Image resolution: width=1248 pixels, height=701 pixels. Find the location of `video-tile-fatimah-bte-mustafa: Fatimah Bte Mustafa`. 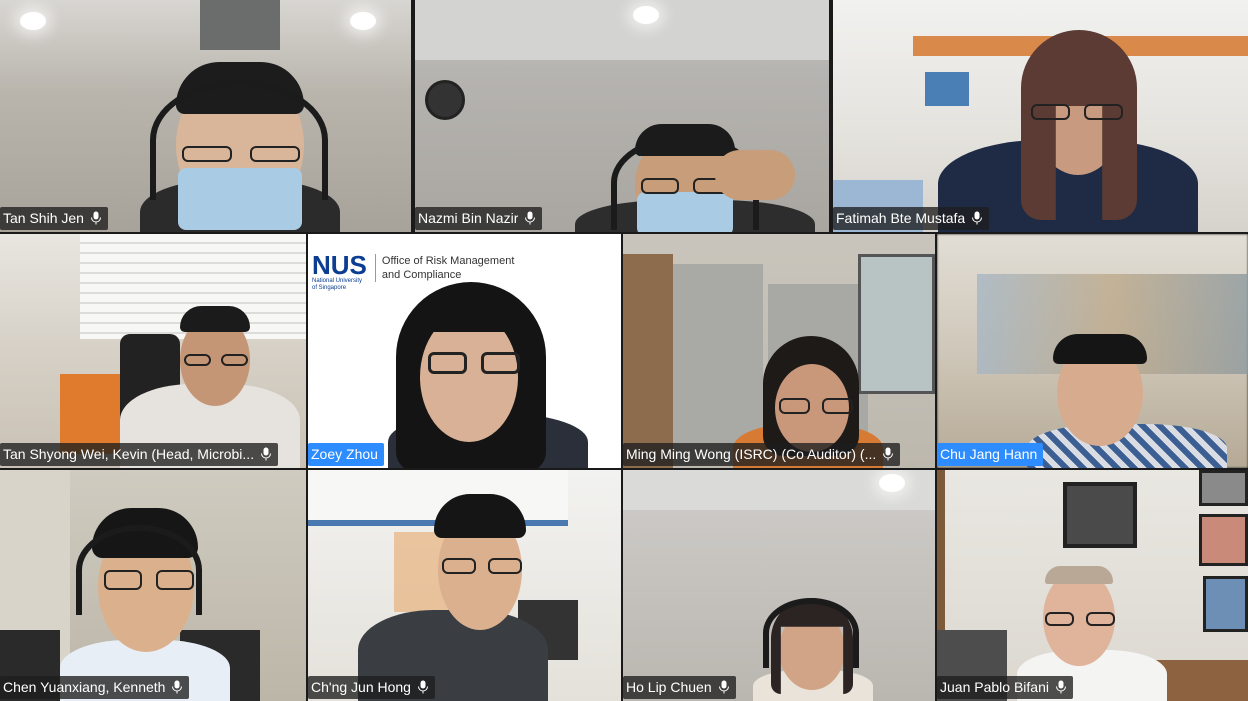

video-tile-fatimah-bte-mustafa: Fatimah Bte Mustafa is located at coordinates (1040, 116).